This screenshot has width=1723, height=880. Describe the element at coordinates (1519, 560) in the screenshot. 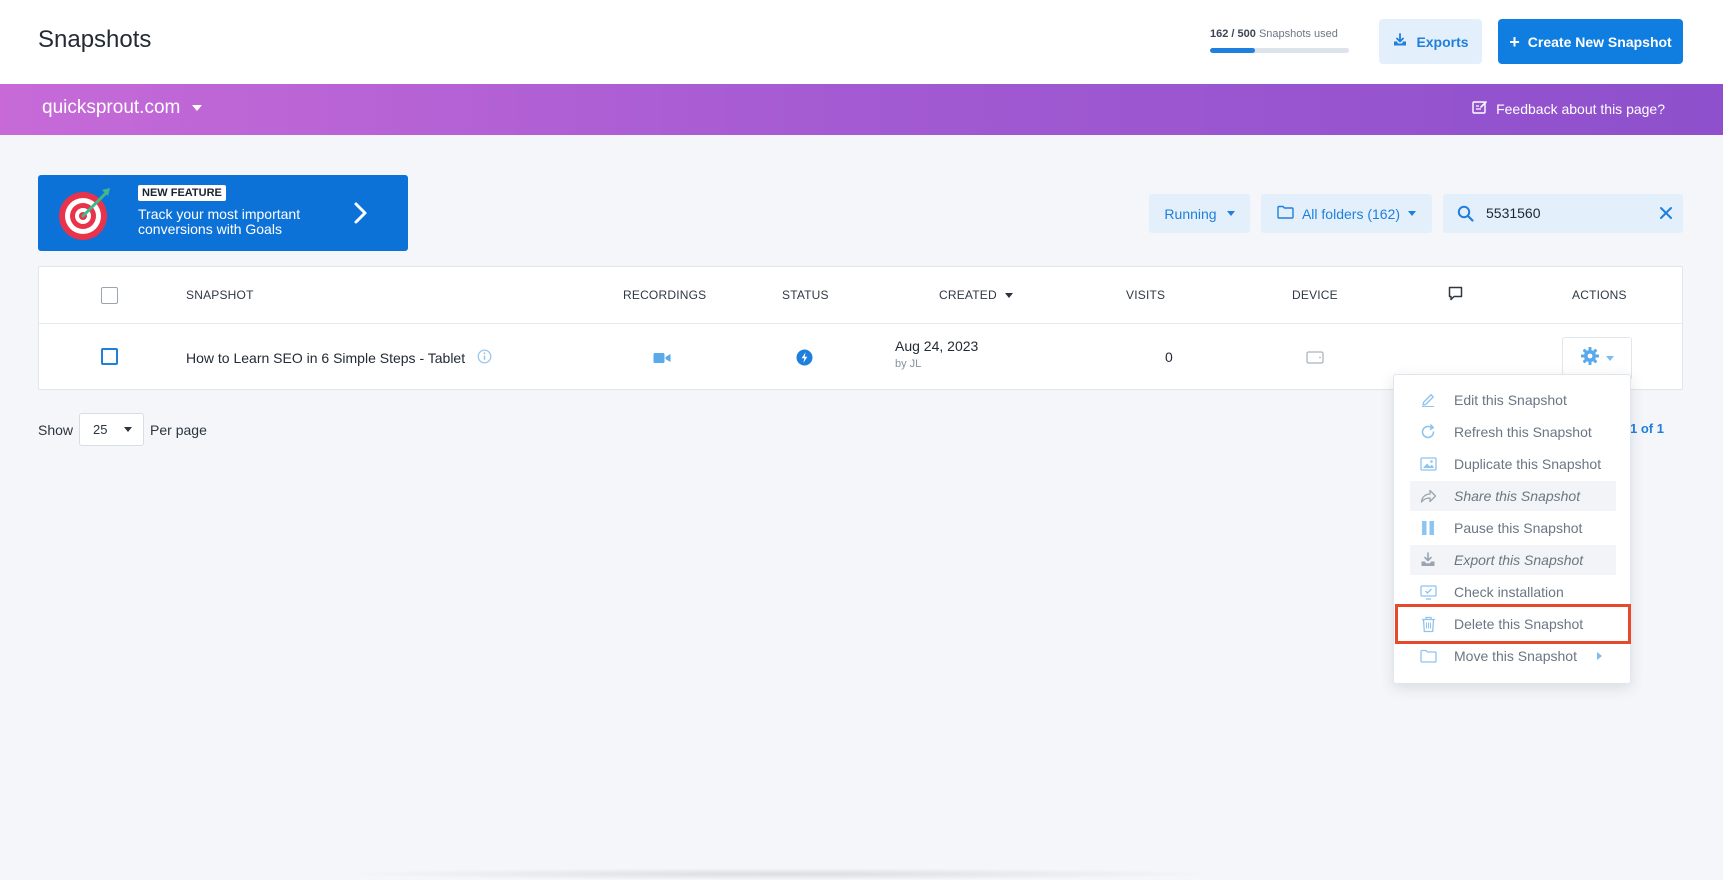

I see `menu-item-label: Export this Snapshot` at that location.